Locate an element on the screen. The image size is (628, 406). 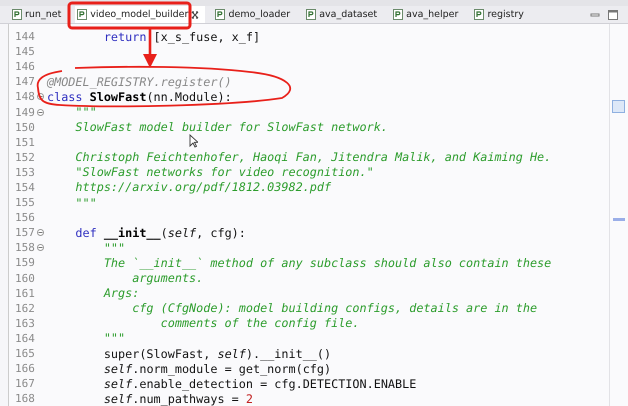
line-number: 152 is located at coordinates (25, 157).